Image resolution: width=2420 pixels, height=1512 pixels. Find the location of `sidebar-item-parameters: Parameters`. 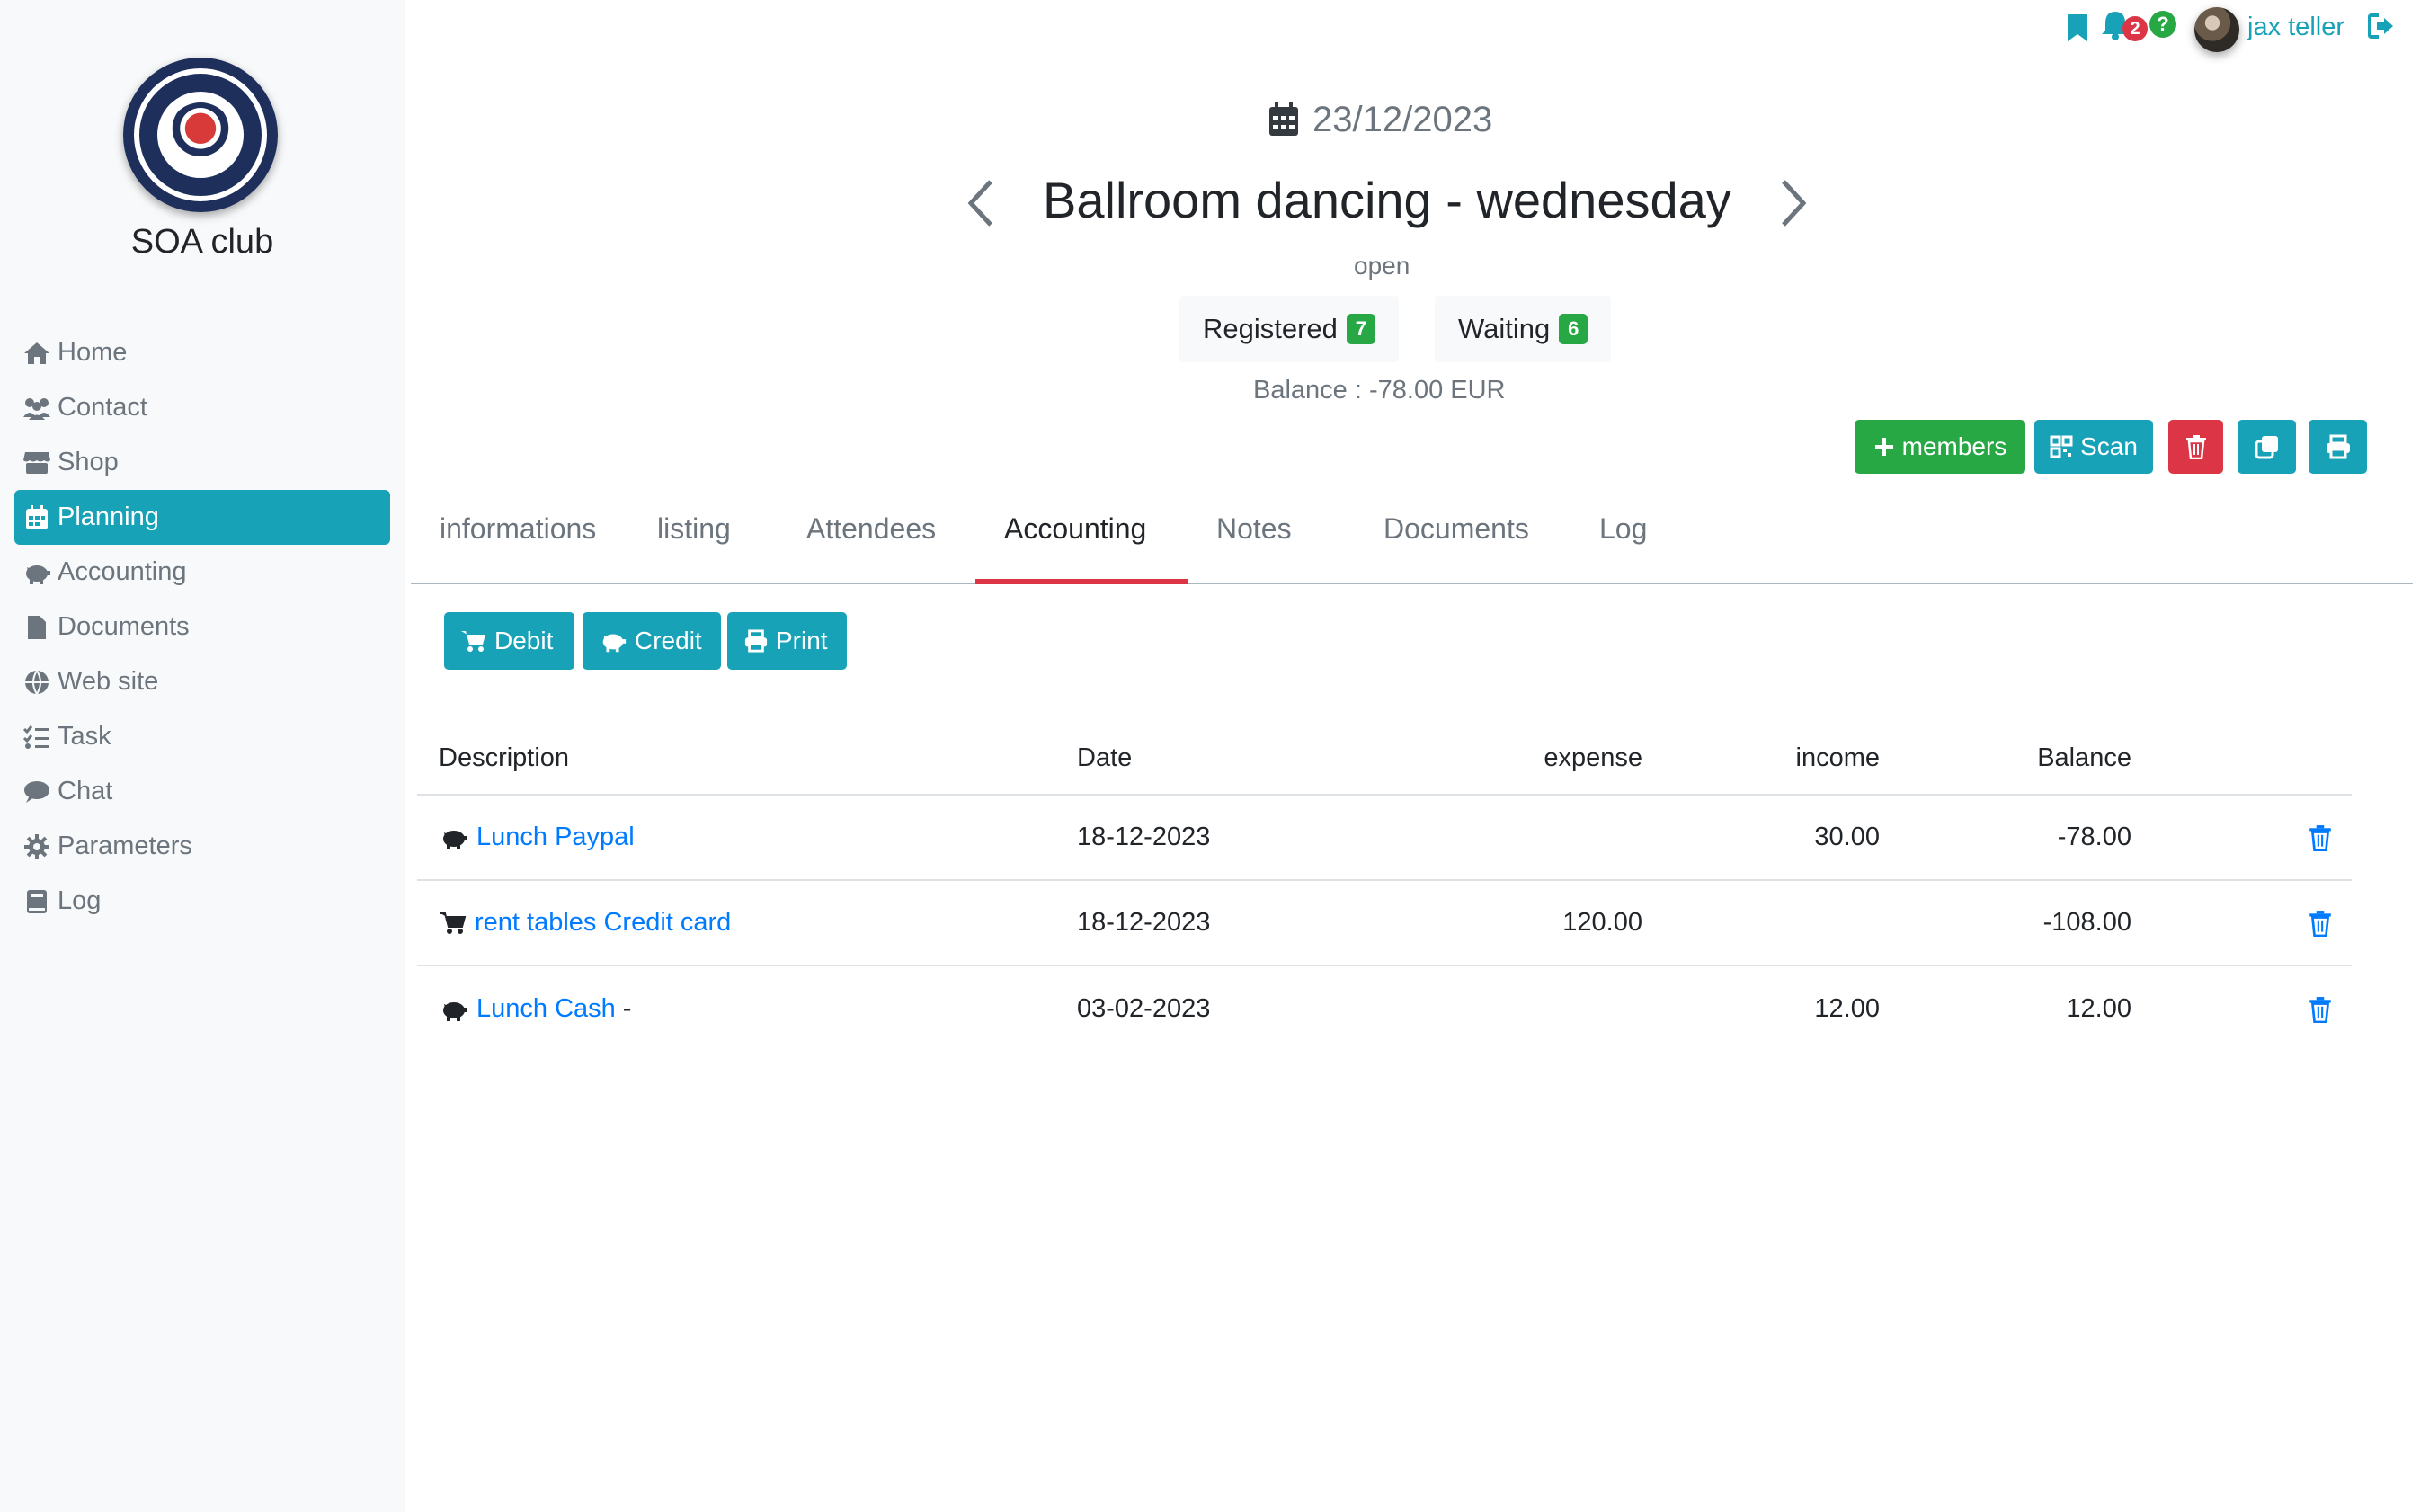

sidebar-item-parameters: Parameters is located at coordinates (202, 846).